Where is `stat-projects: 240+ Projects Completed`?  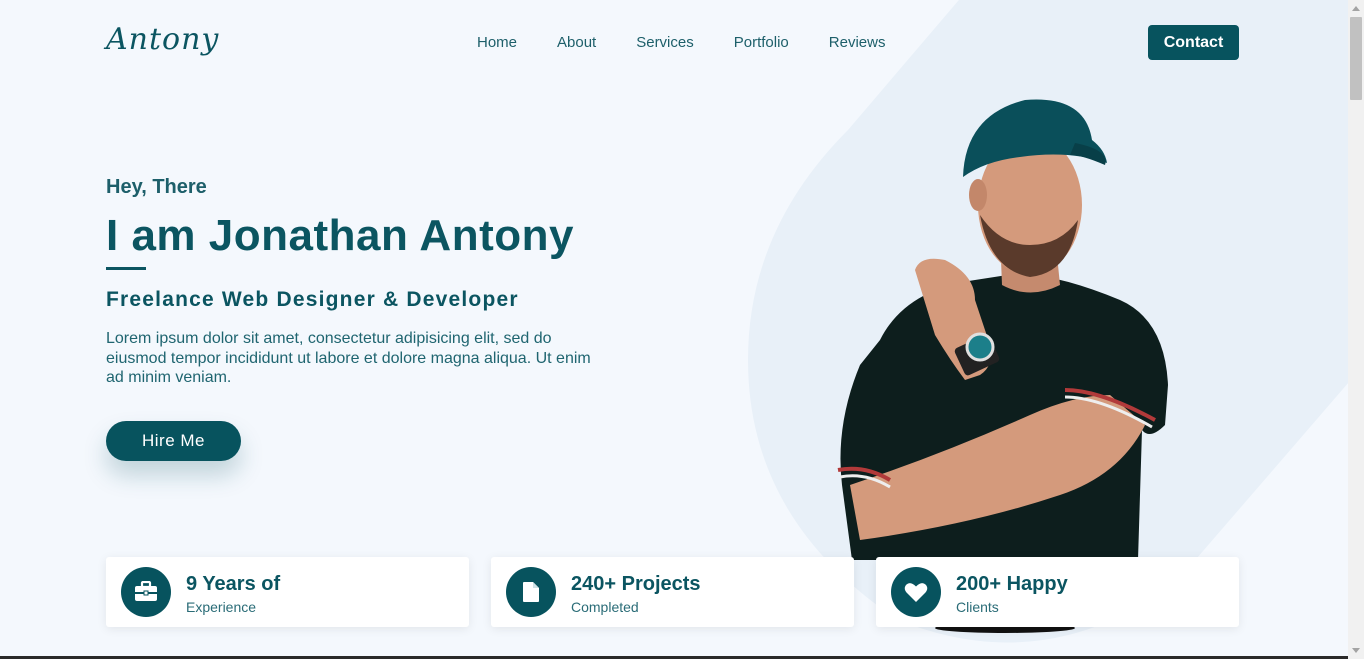 stat-projects: 240+ Projects Completed is located at coordinates (672, 592).